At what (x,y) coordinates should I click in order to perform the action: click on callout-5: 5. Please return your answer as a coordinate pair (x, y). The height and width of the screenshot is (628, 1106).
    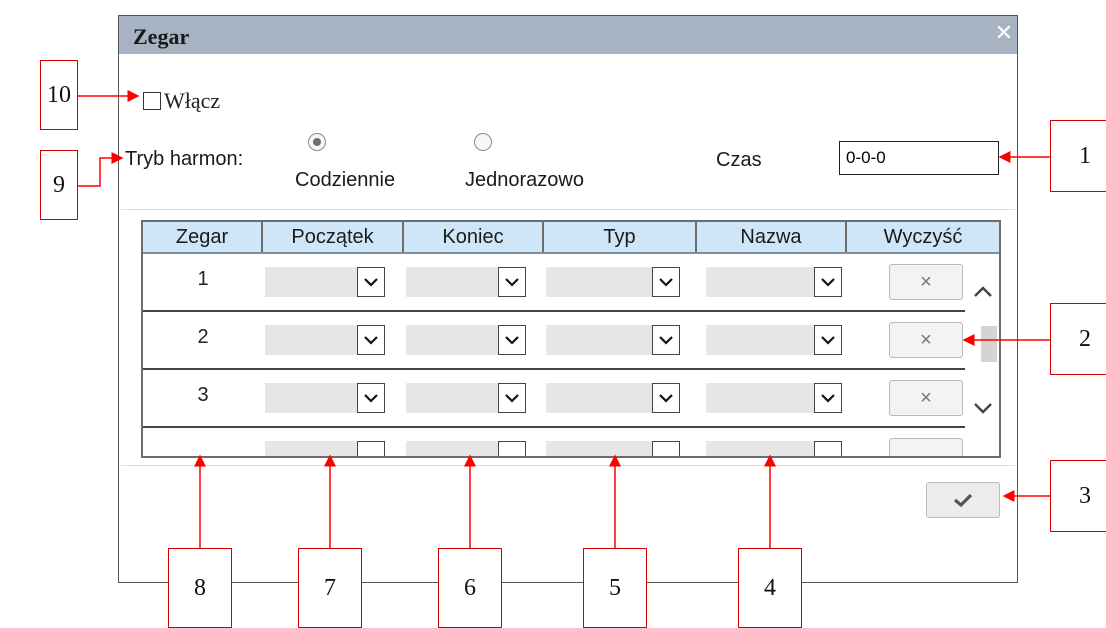
    Looking at the image, I should click on (615, 588).